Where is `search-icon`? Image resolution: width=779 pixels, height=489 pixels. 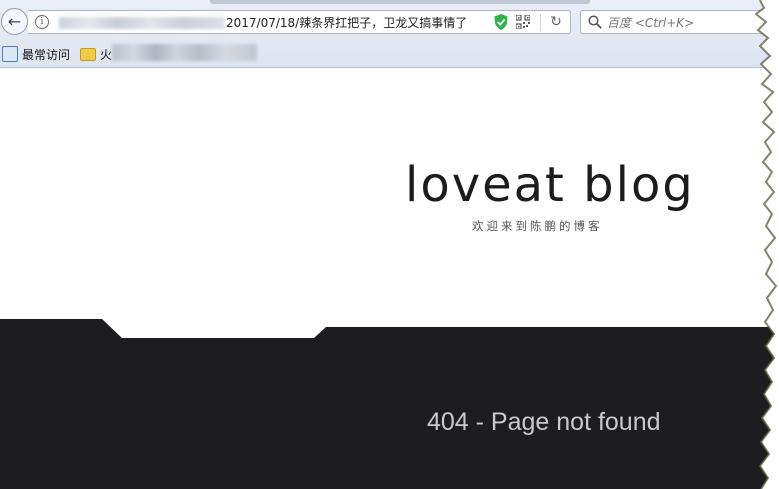
search-icon is located at coordinates (595, 22).